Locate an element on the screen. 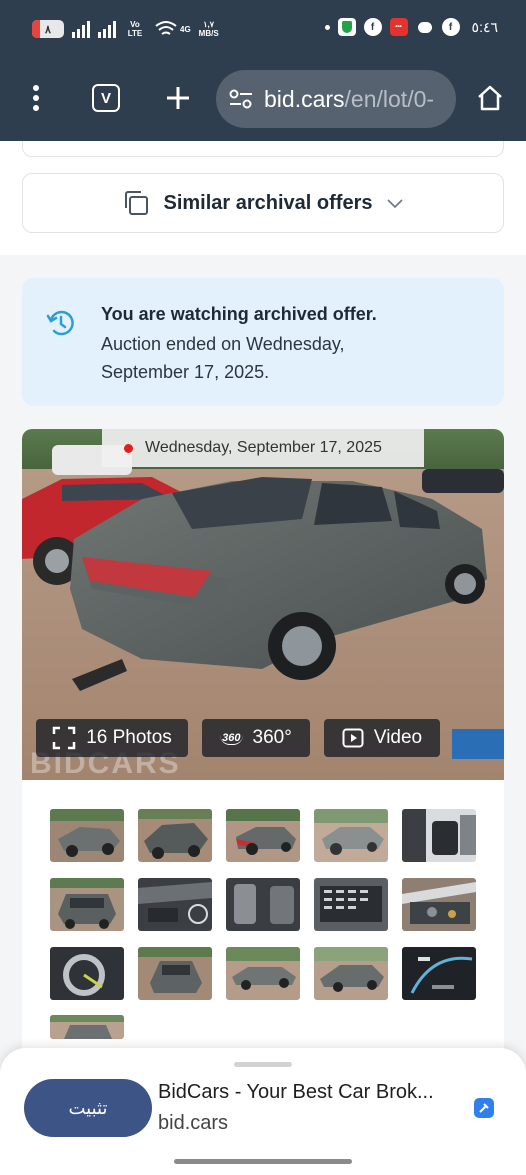 The width and height of the screenshot is (526, 1175). fullscreen-icon is located at coordinates (64, 738).